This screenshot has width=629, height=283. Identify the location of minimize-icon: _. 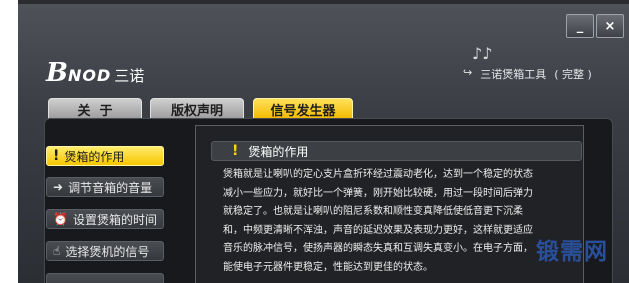
(580, 26).